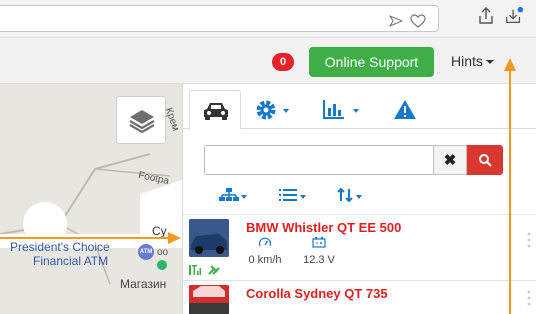 This screenshot has height=314, width=536. I want to click on signal-icon, so click(204, 270).